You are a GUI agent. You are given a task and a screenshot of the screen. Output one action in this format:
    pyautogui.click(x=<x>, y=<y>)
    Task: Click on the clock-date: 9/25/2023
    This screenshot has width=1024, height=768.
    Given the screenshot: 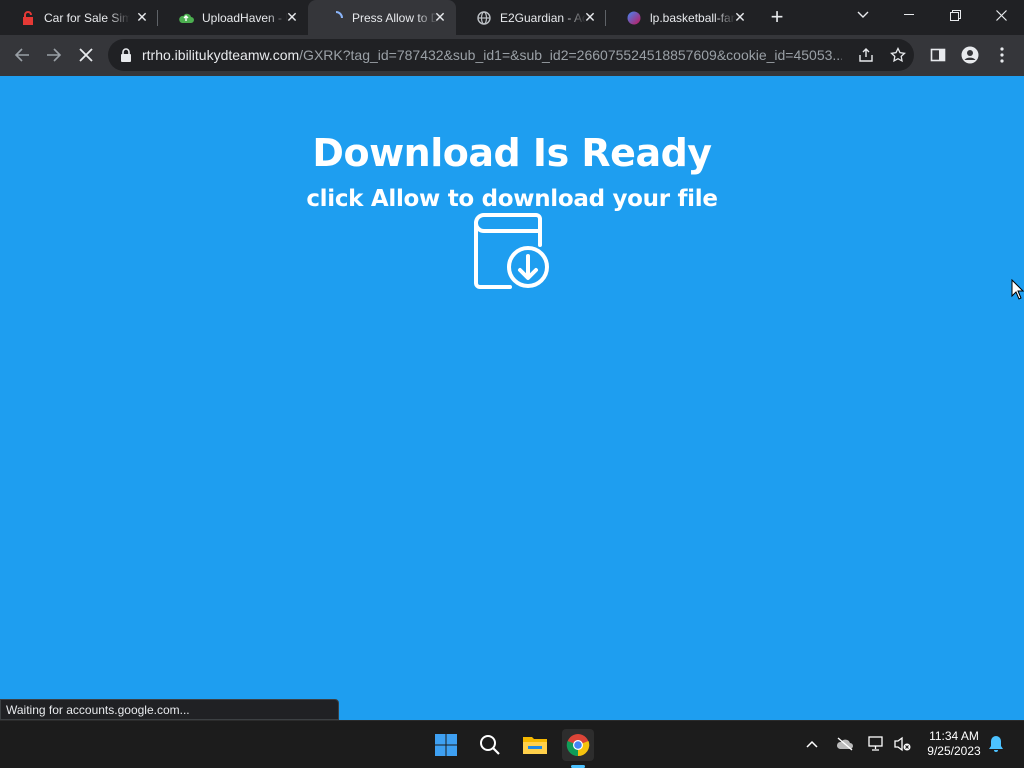 What is the action you would take?
    pyautogui.click(x=954, y=751)
    